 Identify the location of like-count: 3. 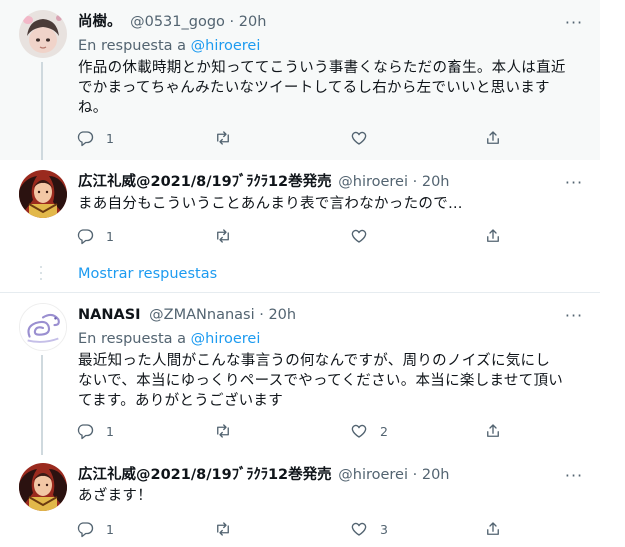
(384, 529).